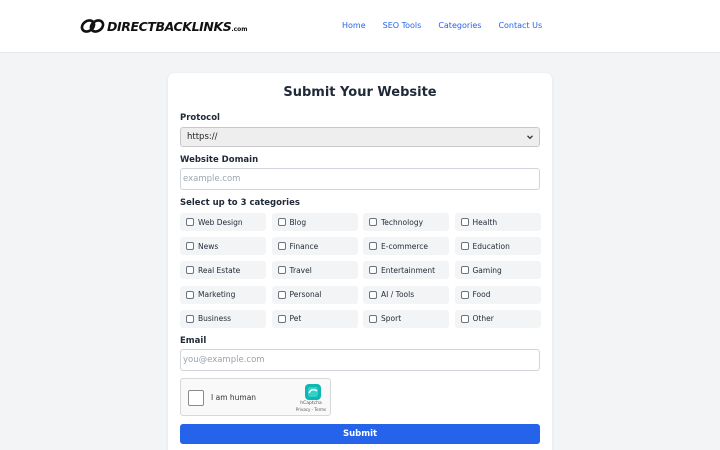  I want to click on site-logo: DIRECTBACKLINKS .com, so click(164, 26).